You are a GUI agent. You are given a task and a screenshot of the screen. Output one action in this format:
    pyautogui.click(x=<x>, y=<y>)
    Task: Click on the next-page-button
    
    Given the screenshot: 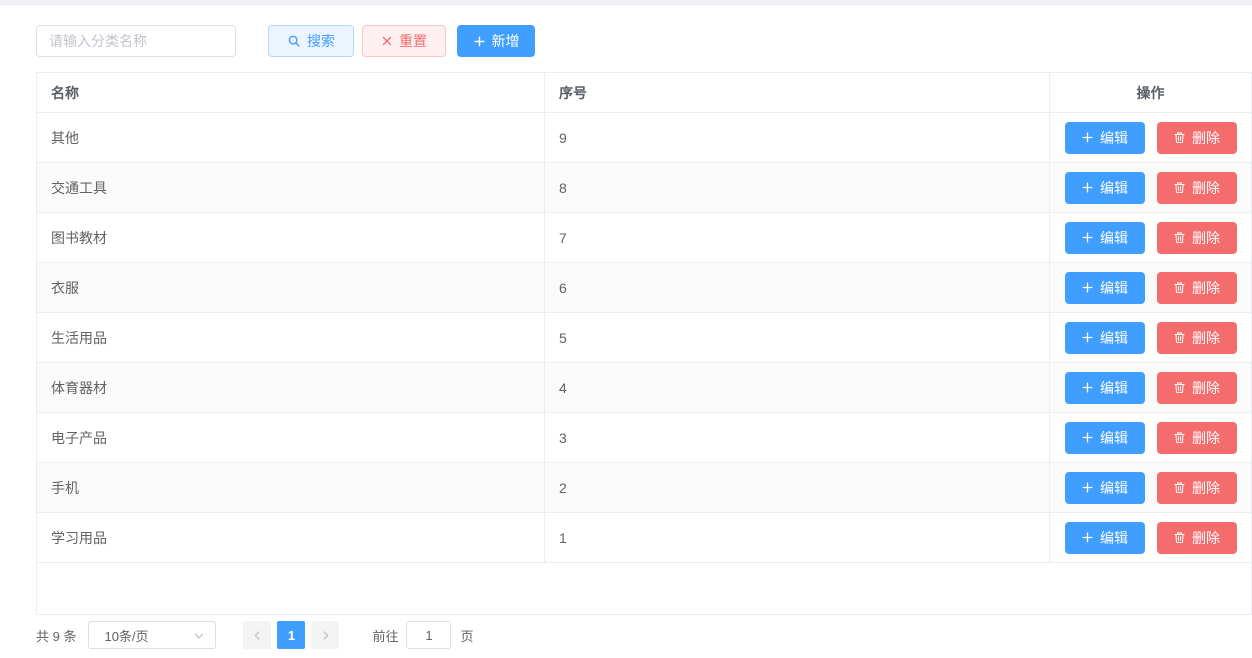 What is the action you would take?
    pyautogui.click(x=325, y=635)
    